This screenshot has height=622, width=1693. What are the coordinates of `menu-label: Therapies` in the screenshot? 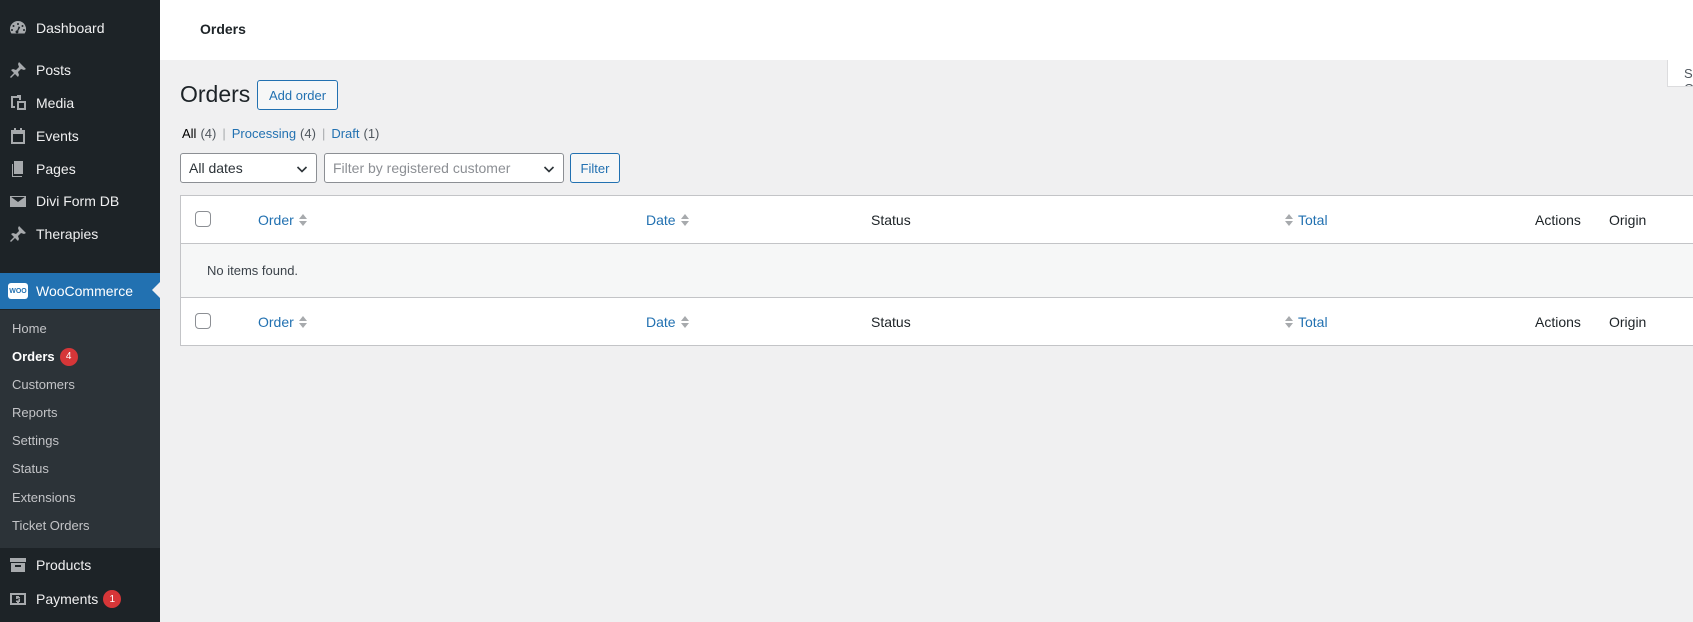 It's located at (67, 234).